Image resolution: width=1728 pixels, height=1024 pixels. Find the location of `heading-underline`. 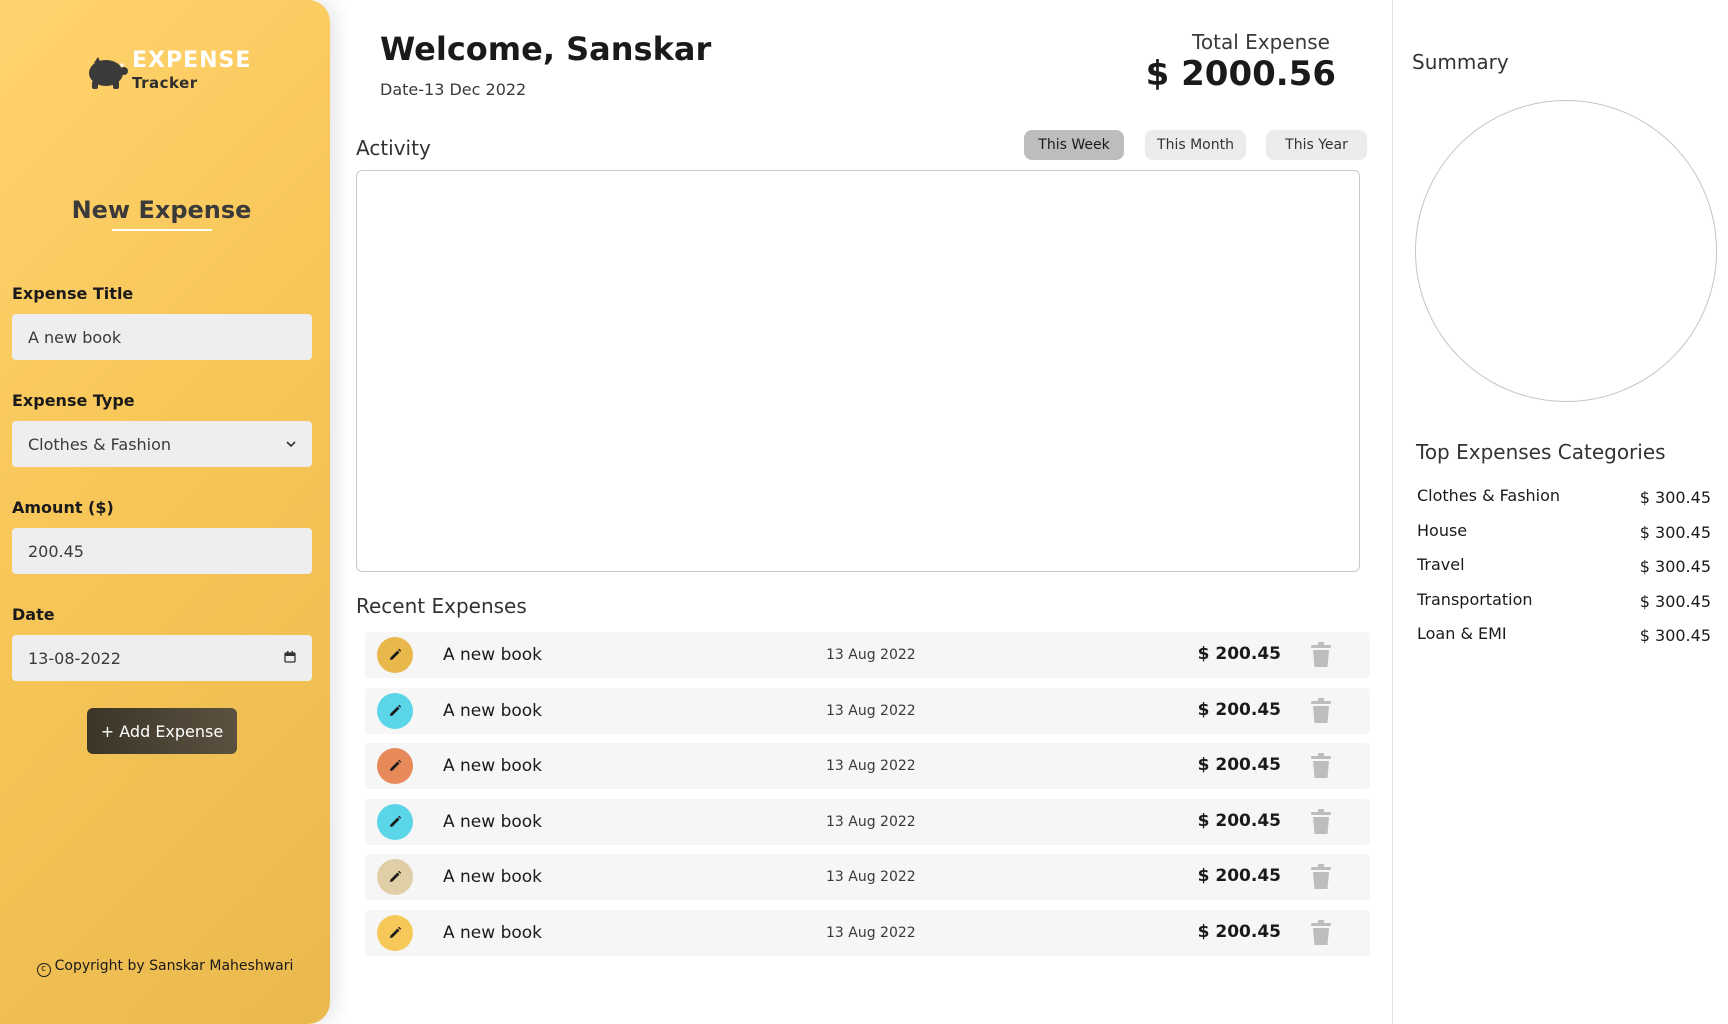

heading-underline is located at coordinates (162, 230).